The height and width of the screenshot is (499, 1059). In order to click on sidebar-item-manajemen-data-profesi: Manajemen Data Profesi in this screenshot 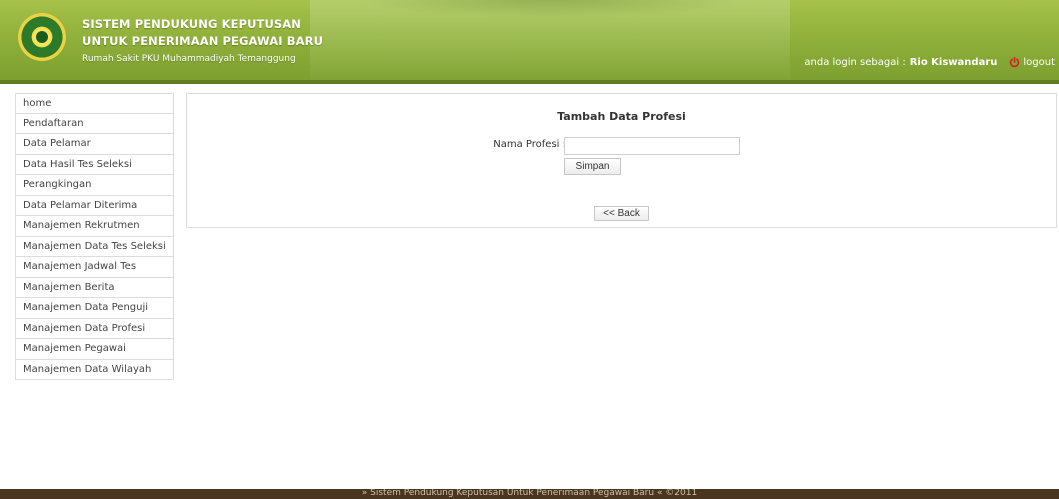, I will do `click(94, 328)`.